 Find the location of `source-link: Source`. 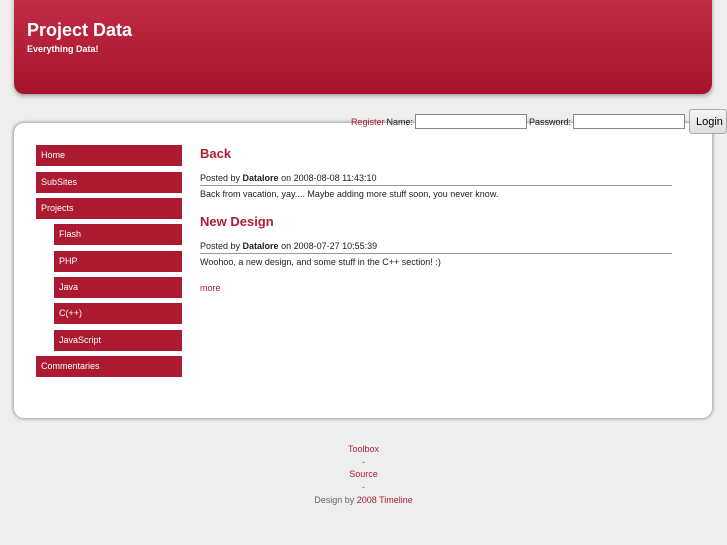

source-link: Source is located at coordinates (363, 474).